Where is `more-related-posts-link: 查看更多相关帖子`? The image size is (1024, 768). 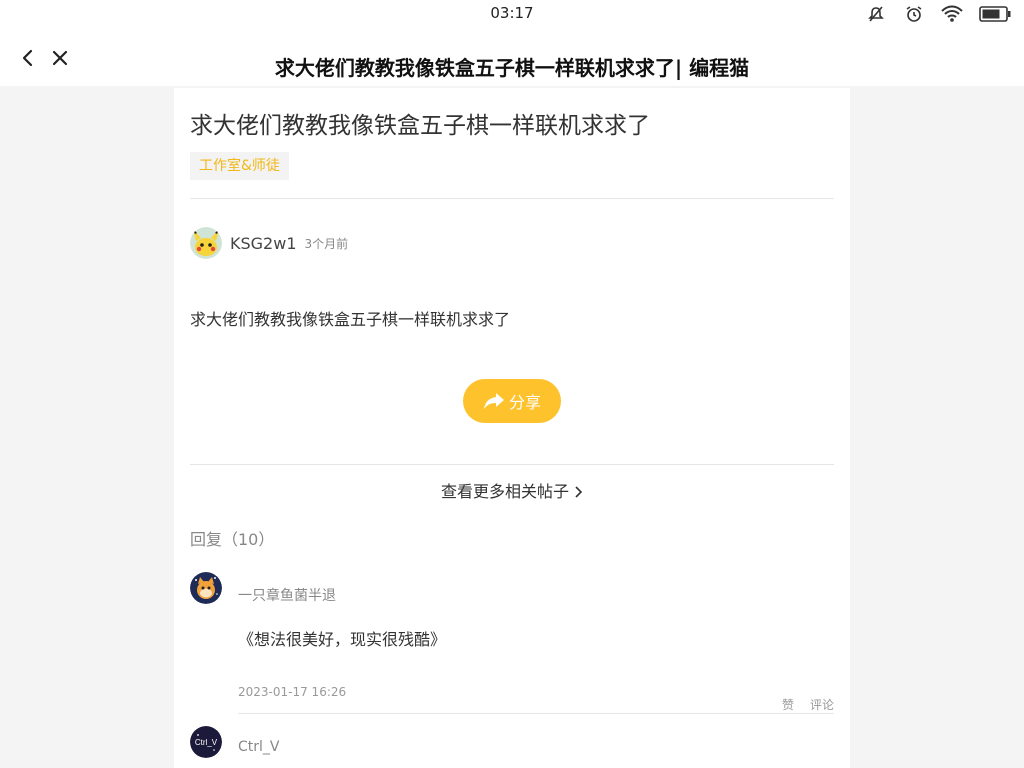
more-related-posts-link: 查看更多相关帖子 is located at coordinates (512, 490).